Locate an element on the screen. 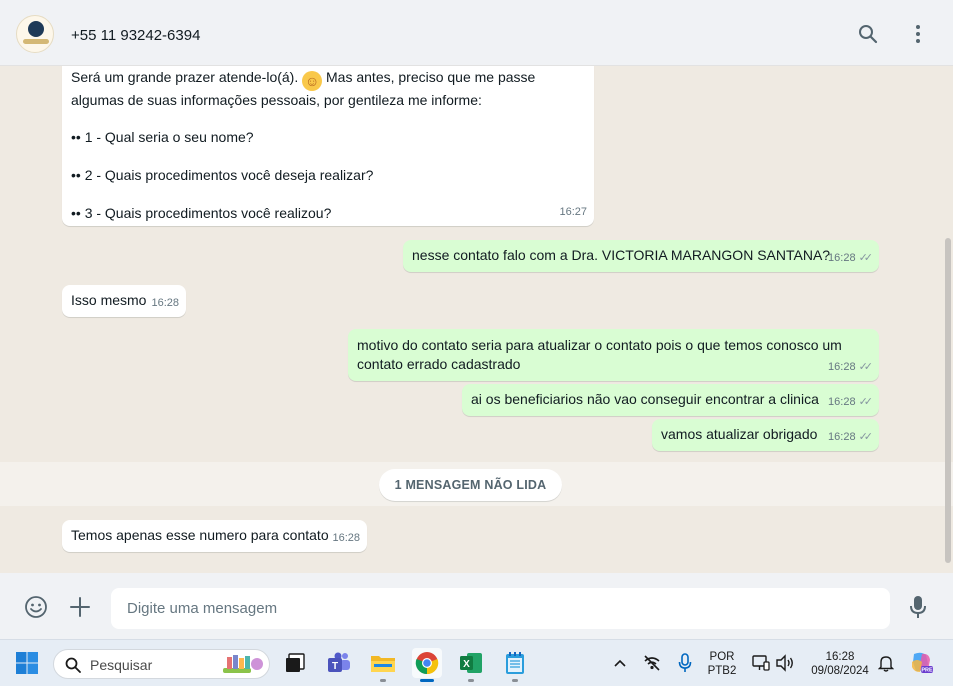  message-time: 16:27 is located at coordinates (573, 212).